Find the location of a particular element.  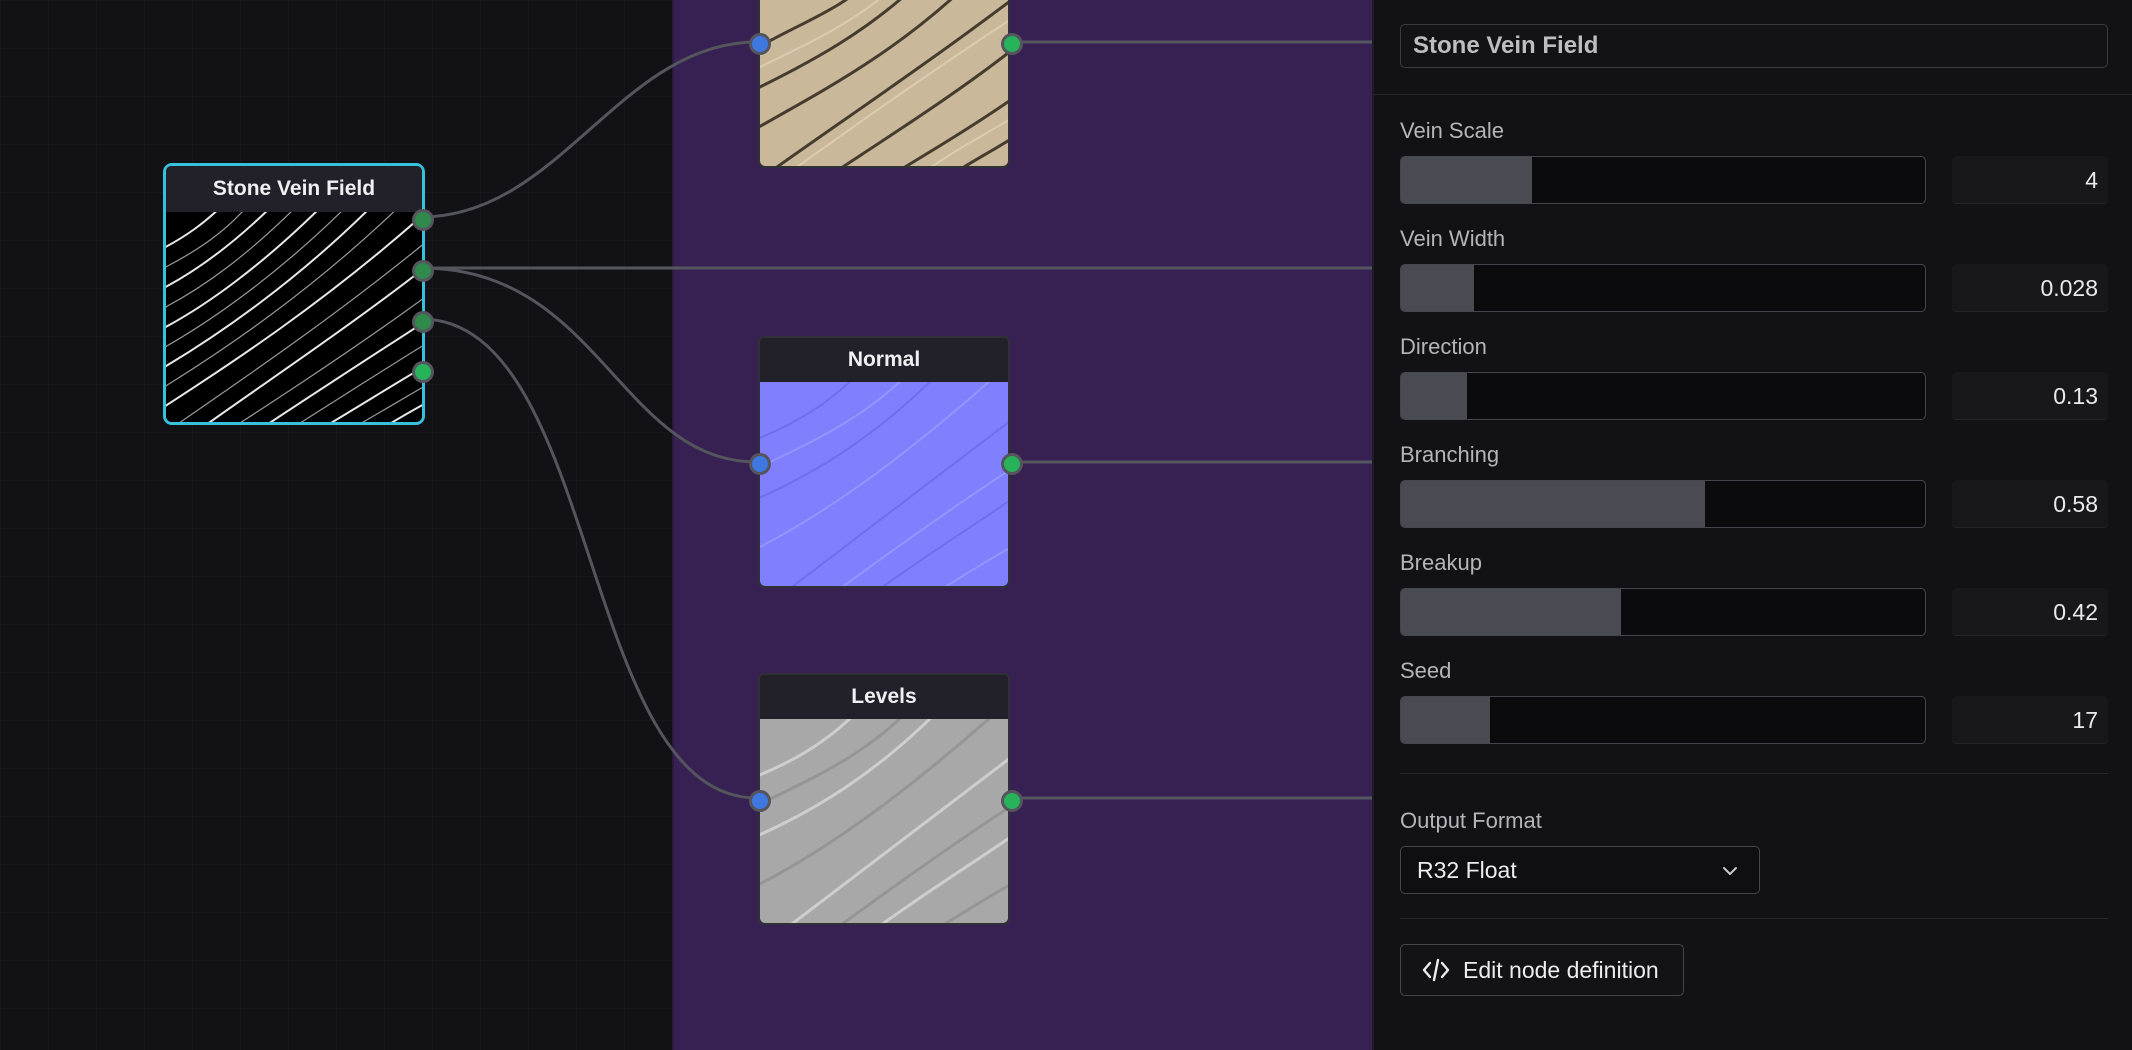

vein-width-label: Vein Width is located at coordinates (1453, 238).